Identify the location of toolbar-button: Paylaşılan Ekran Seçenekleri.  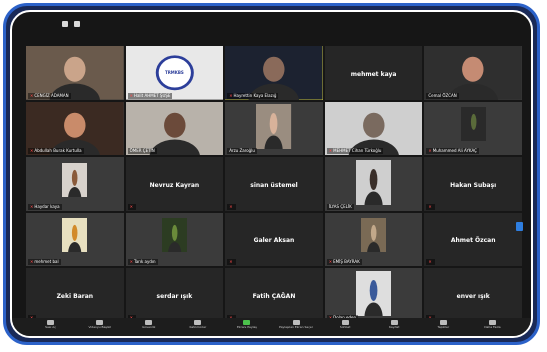
(296, 327).